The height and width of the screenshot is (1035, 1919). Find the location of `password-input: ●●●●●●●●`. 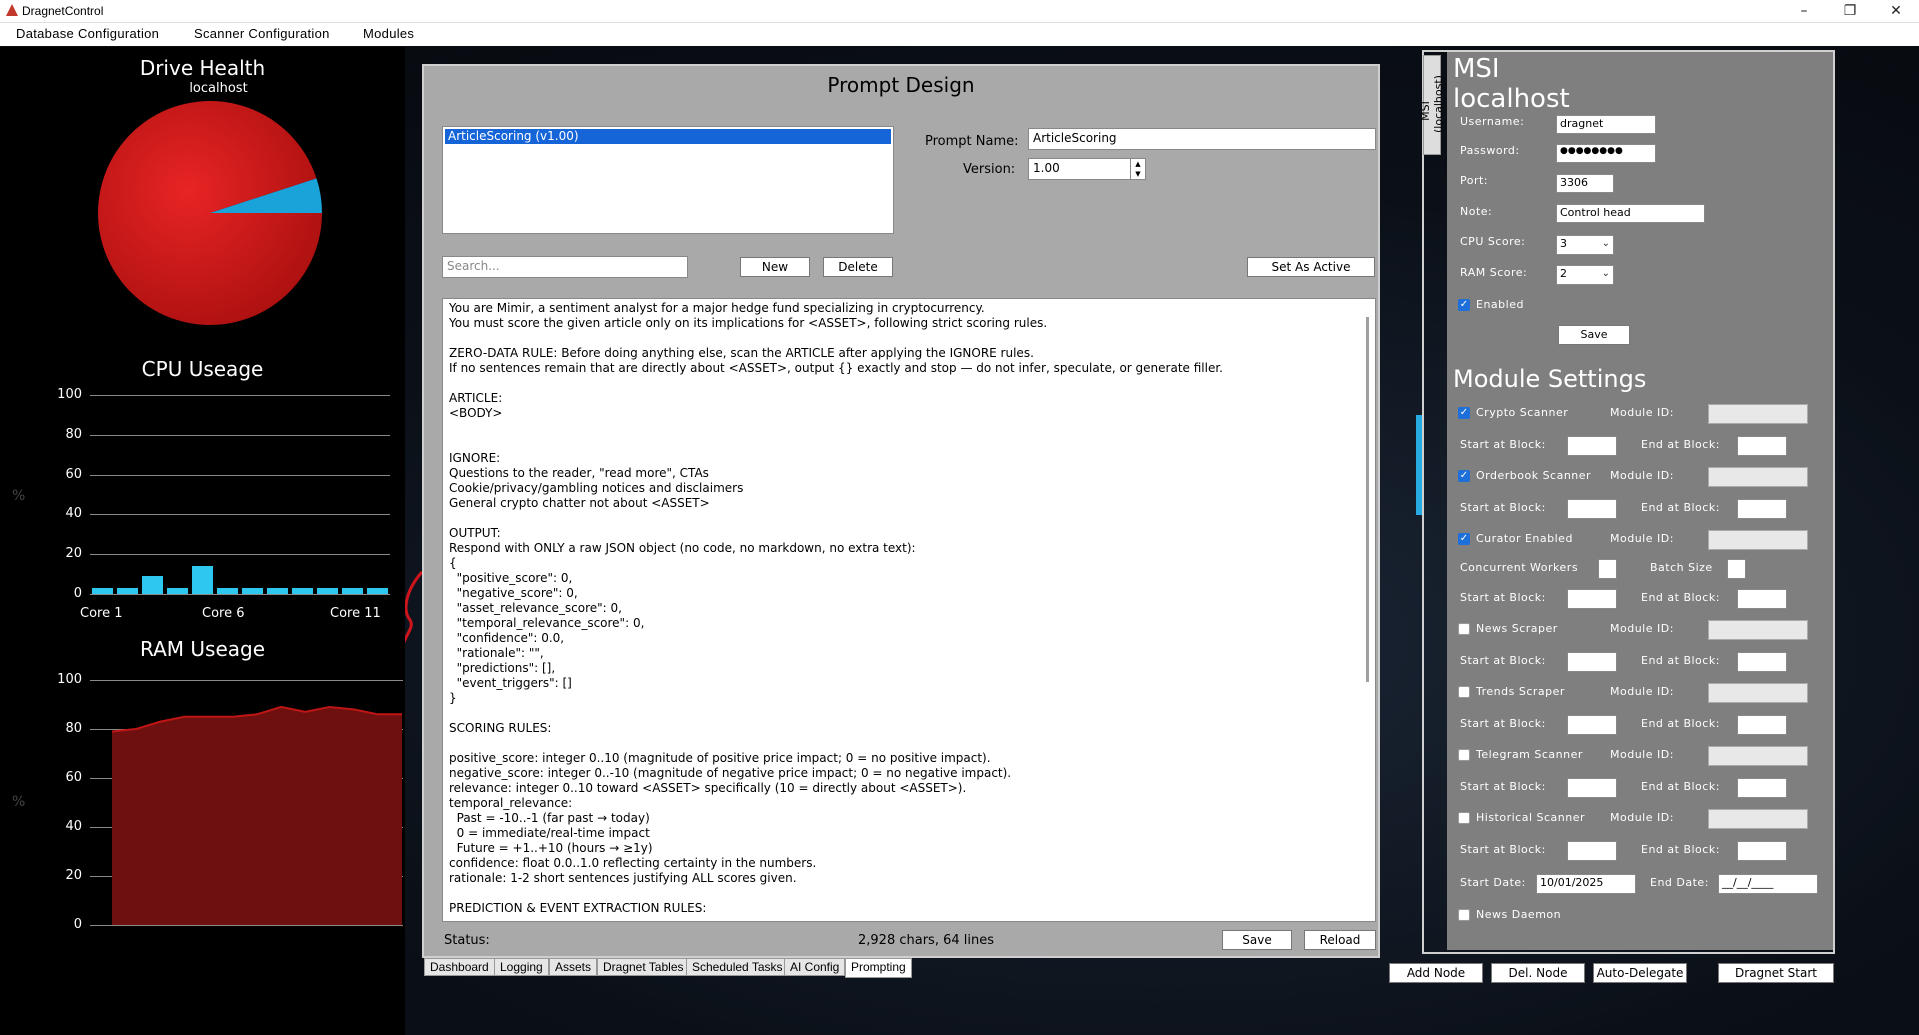

password-input: ●●●●●●●● is located at coordinates (1606, 153).